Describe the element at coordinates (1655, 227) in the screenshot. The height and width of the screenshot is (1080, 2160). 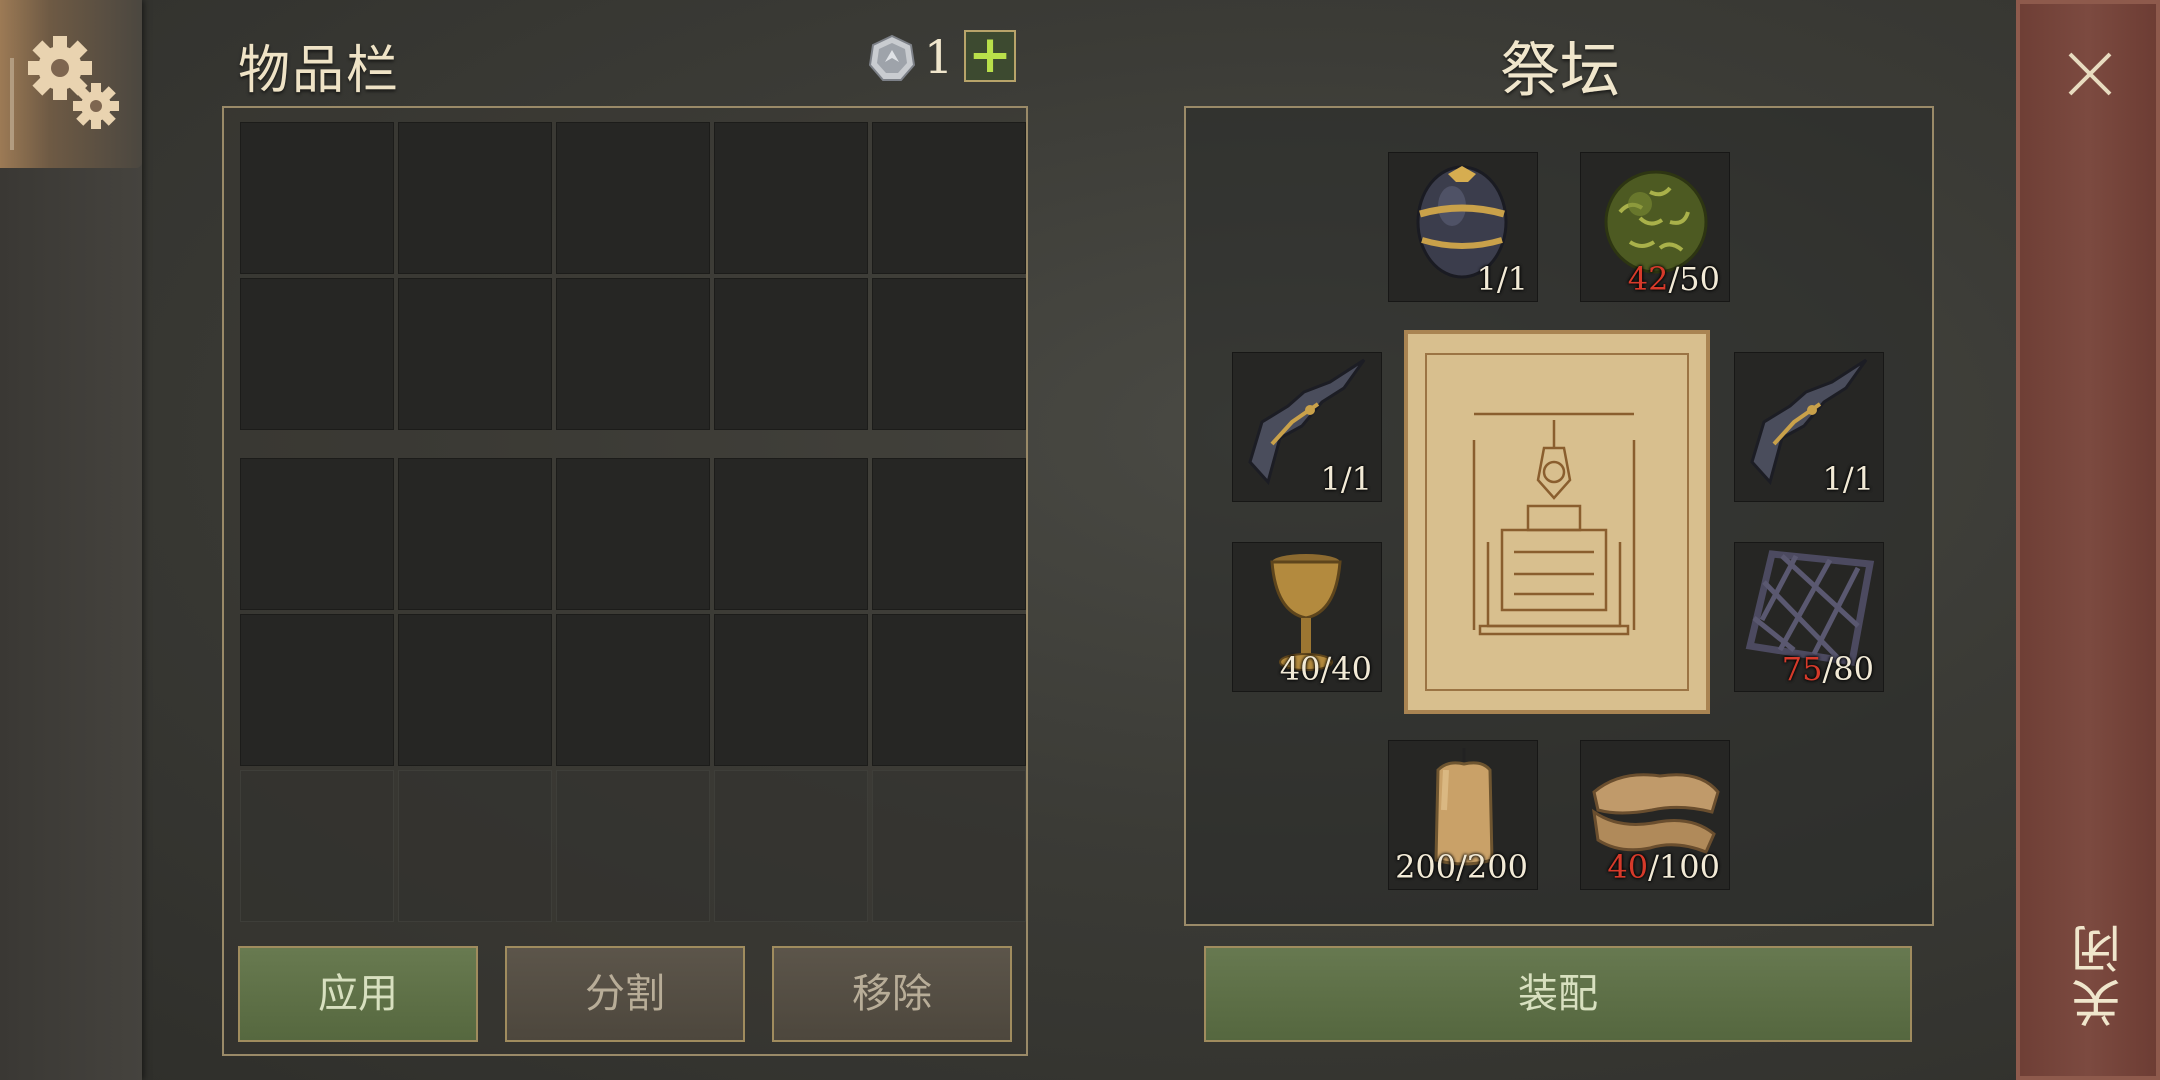
I see `altar-slot-herb-ball: 42/50` at that location.